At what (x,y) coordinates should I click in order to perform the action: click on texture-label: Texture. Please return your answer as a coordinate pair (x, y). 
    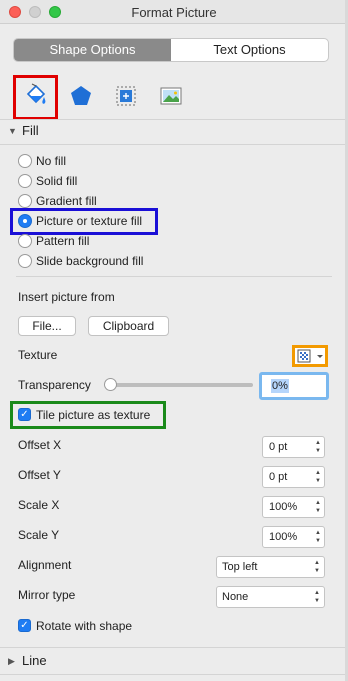
    Looking at the image, I should click on (38, 355).